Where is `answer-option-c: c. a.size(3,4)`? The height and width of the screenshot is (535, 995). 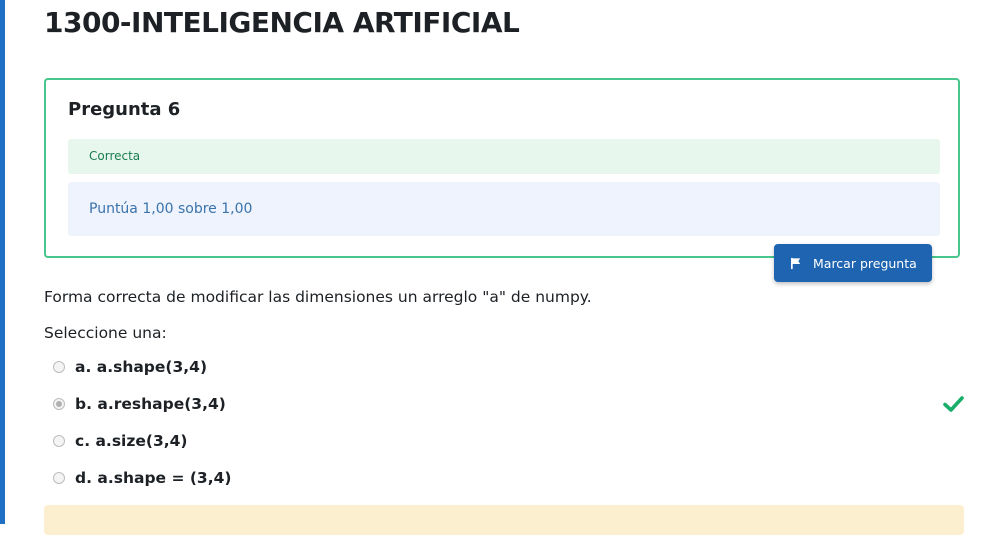 answer-option-c: c. a.size(3,4) is located at coordinates (120, 441).